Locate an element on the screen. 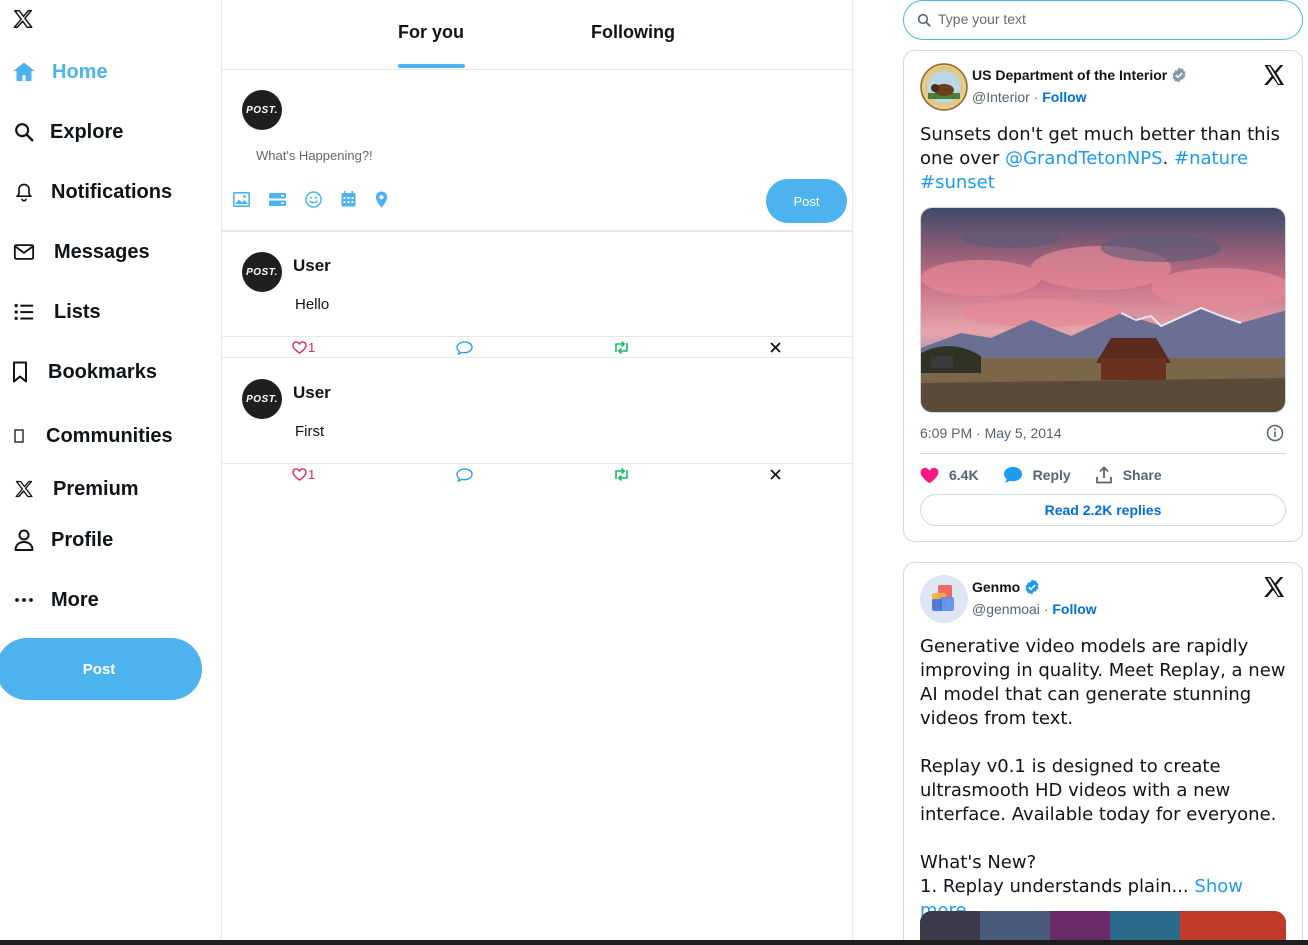  tab-following: Following is located at coordinates (633, 32).